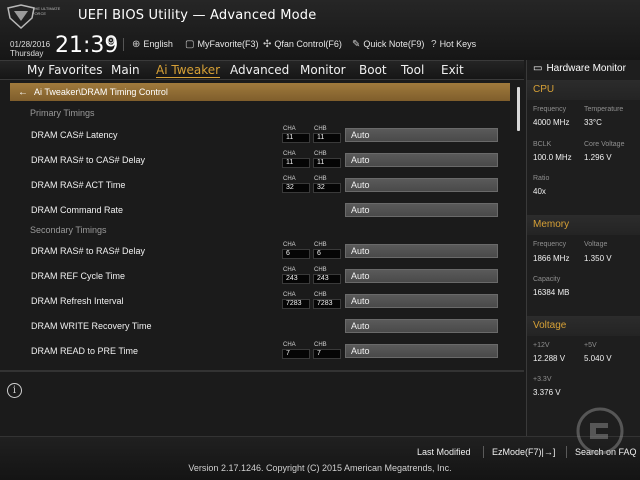  What do you see at coordinates (78, 276) in the screenshot?
I see `setting-label: DRAM REF Cycle Time` at bounding box center [78, 276].